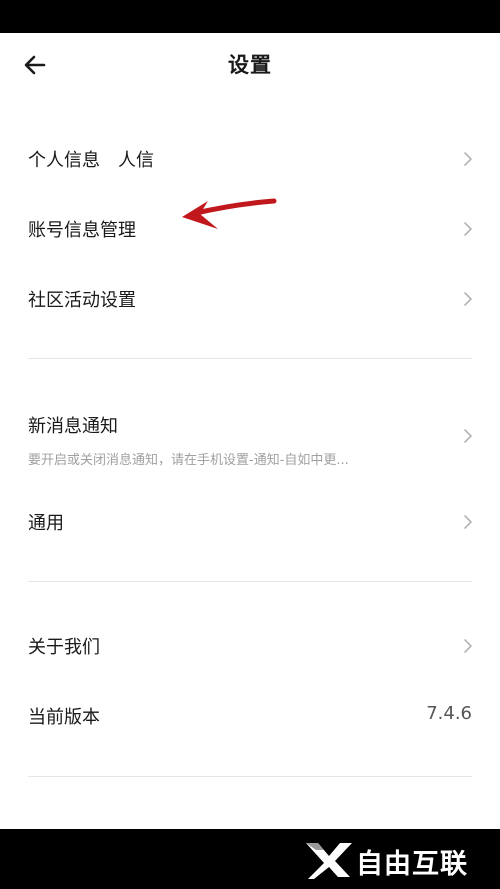 The height and width of the screenshot is (889, 500). Describe the element at coordinates (250, 859) in the screenshot. I see `watermark-bar: 自由互联` at that location.